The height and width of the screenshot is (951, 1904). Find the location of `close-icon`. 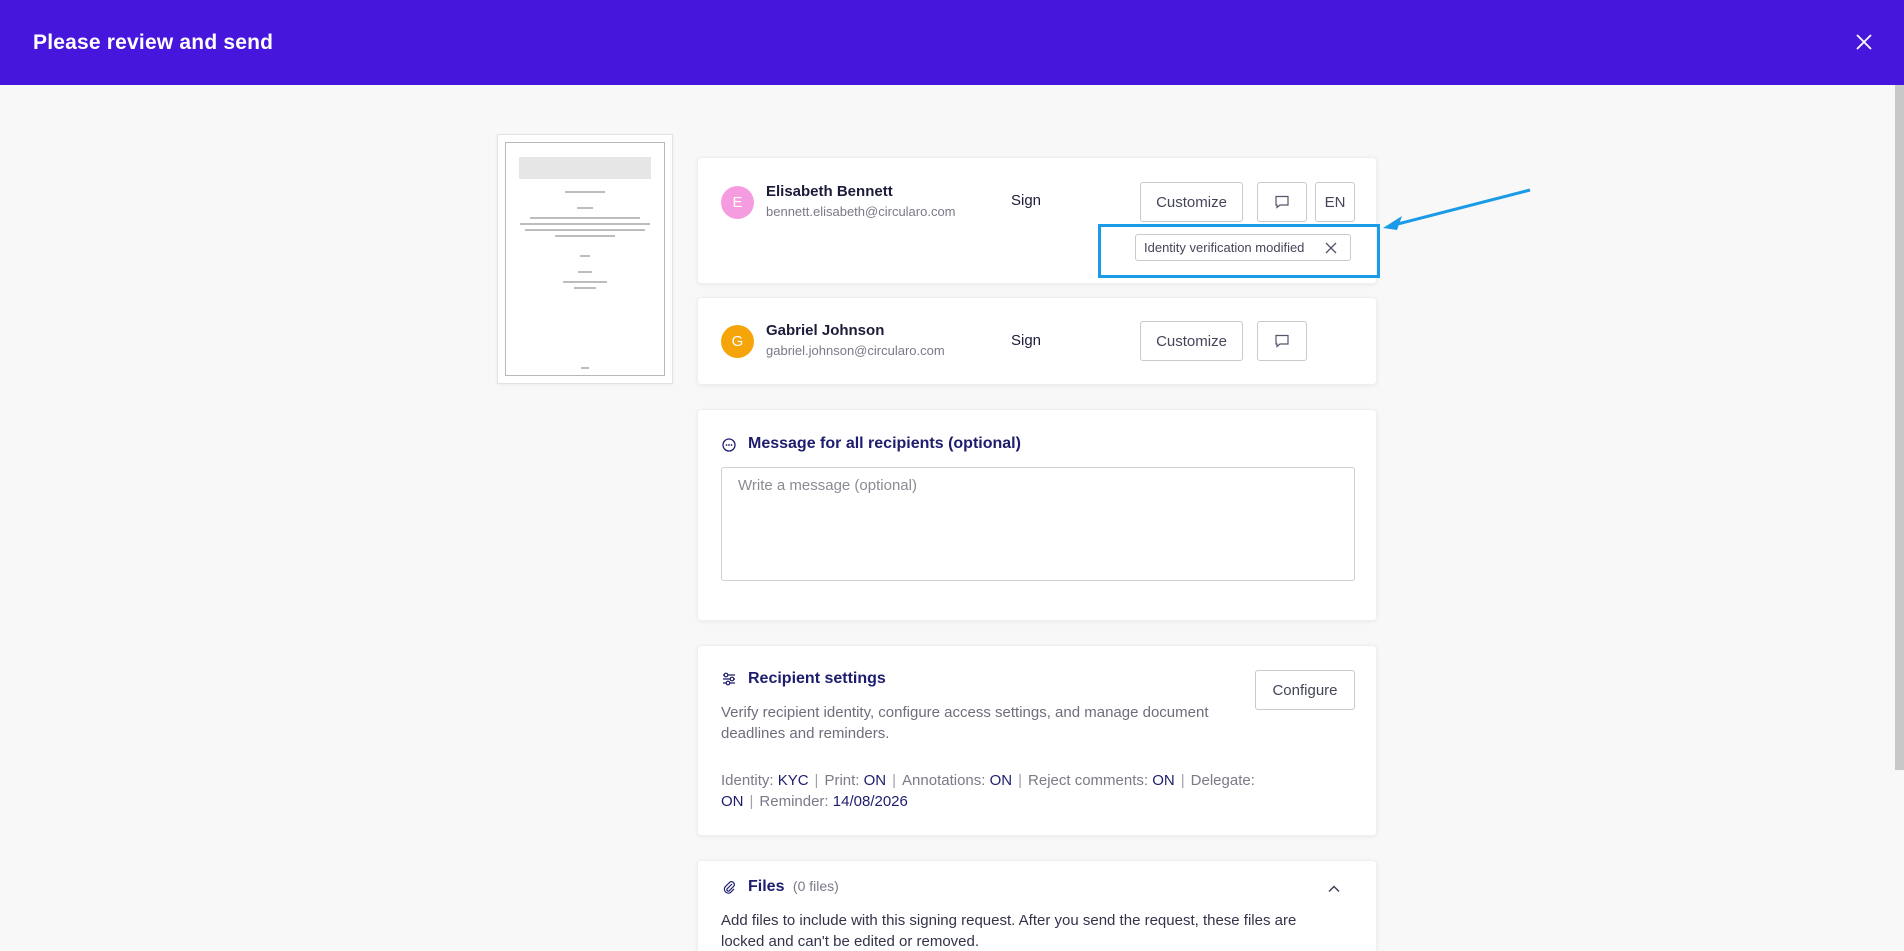

close-icon is located at coordinates (1864, 42).